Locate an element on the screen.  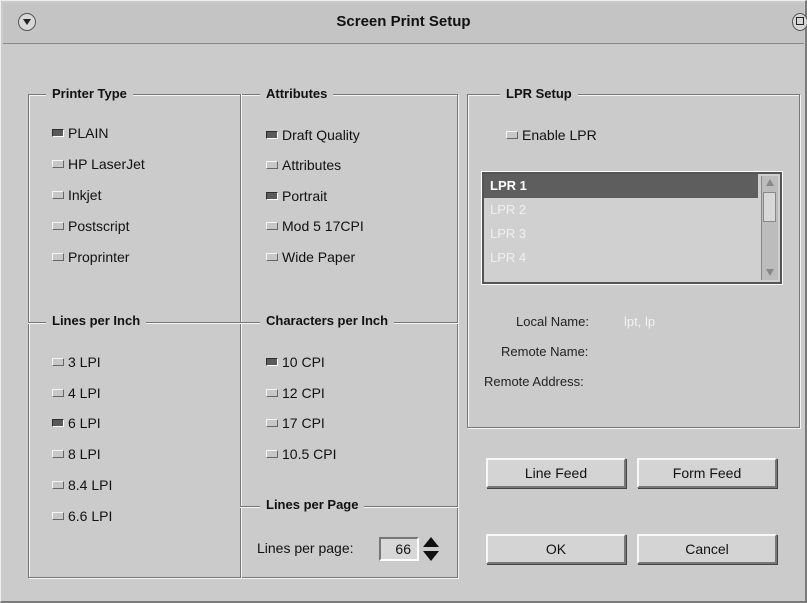
lines-per-page-title: Lines per Page is located at coordinates (312, 504).